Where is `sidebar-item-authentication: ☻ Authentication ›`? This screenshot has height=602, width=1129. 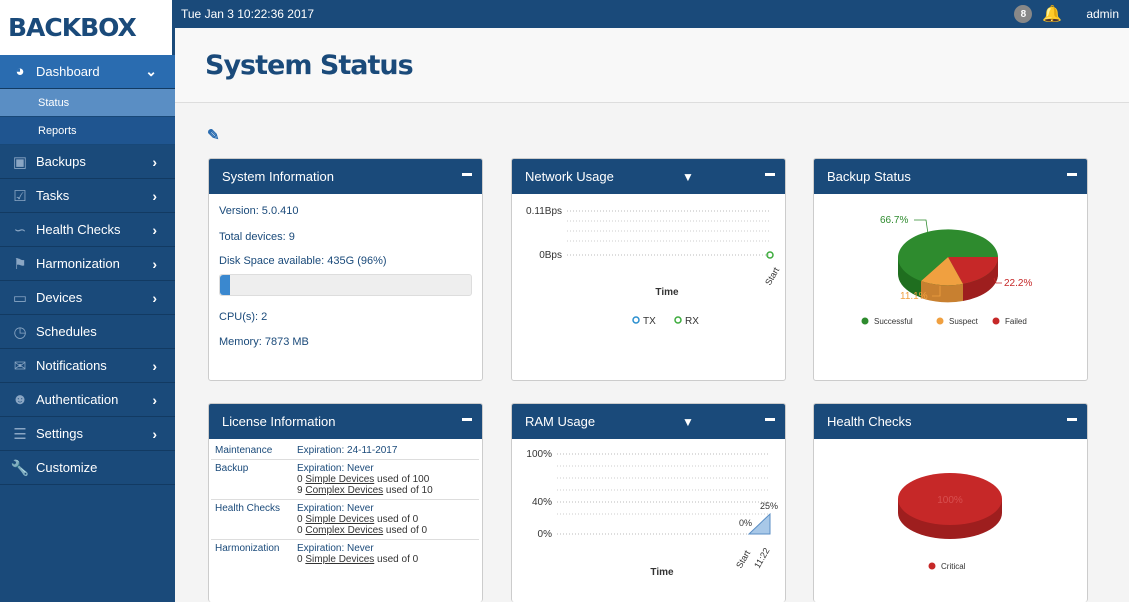 sidebar-item-authentication: ☻ Authentication › is located at coordinates (87, 400).